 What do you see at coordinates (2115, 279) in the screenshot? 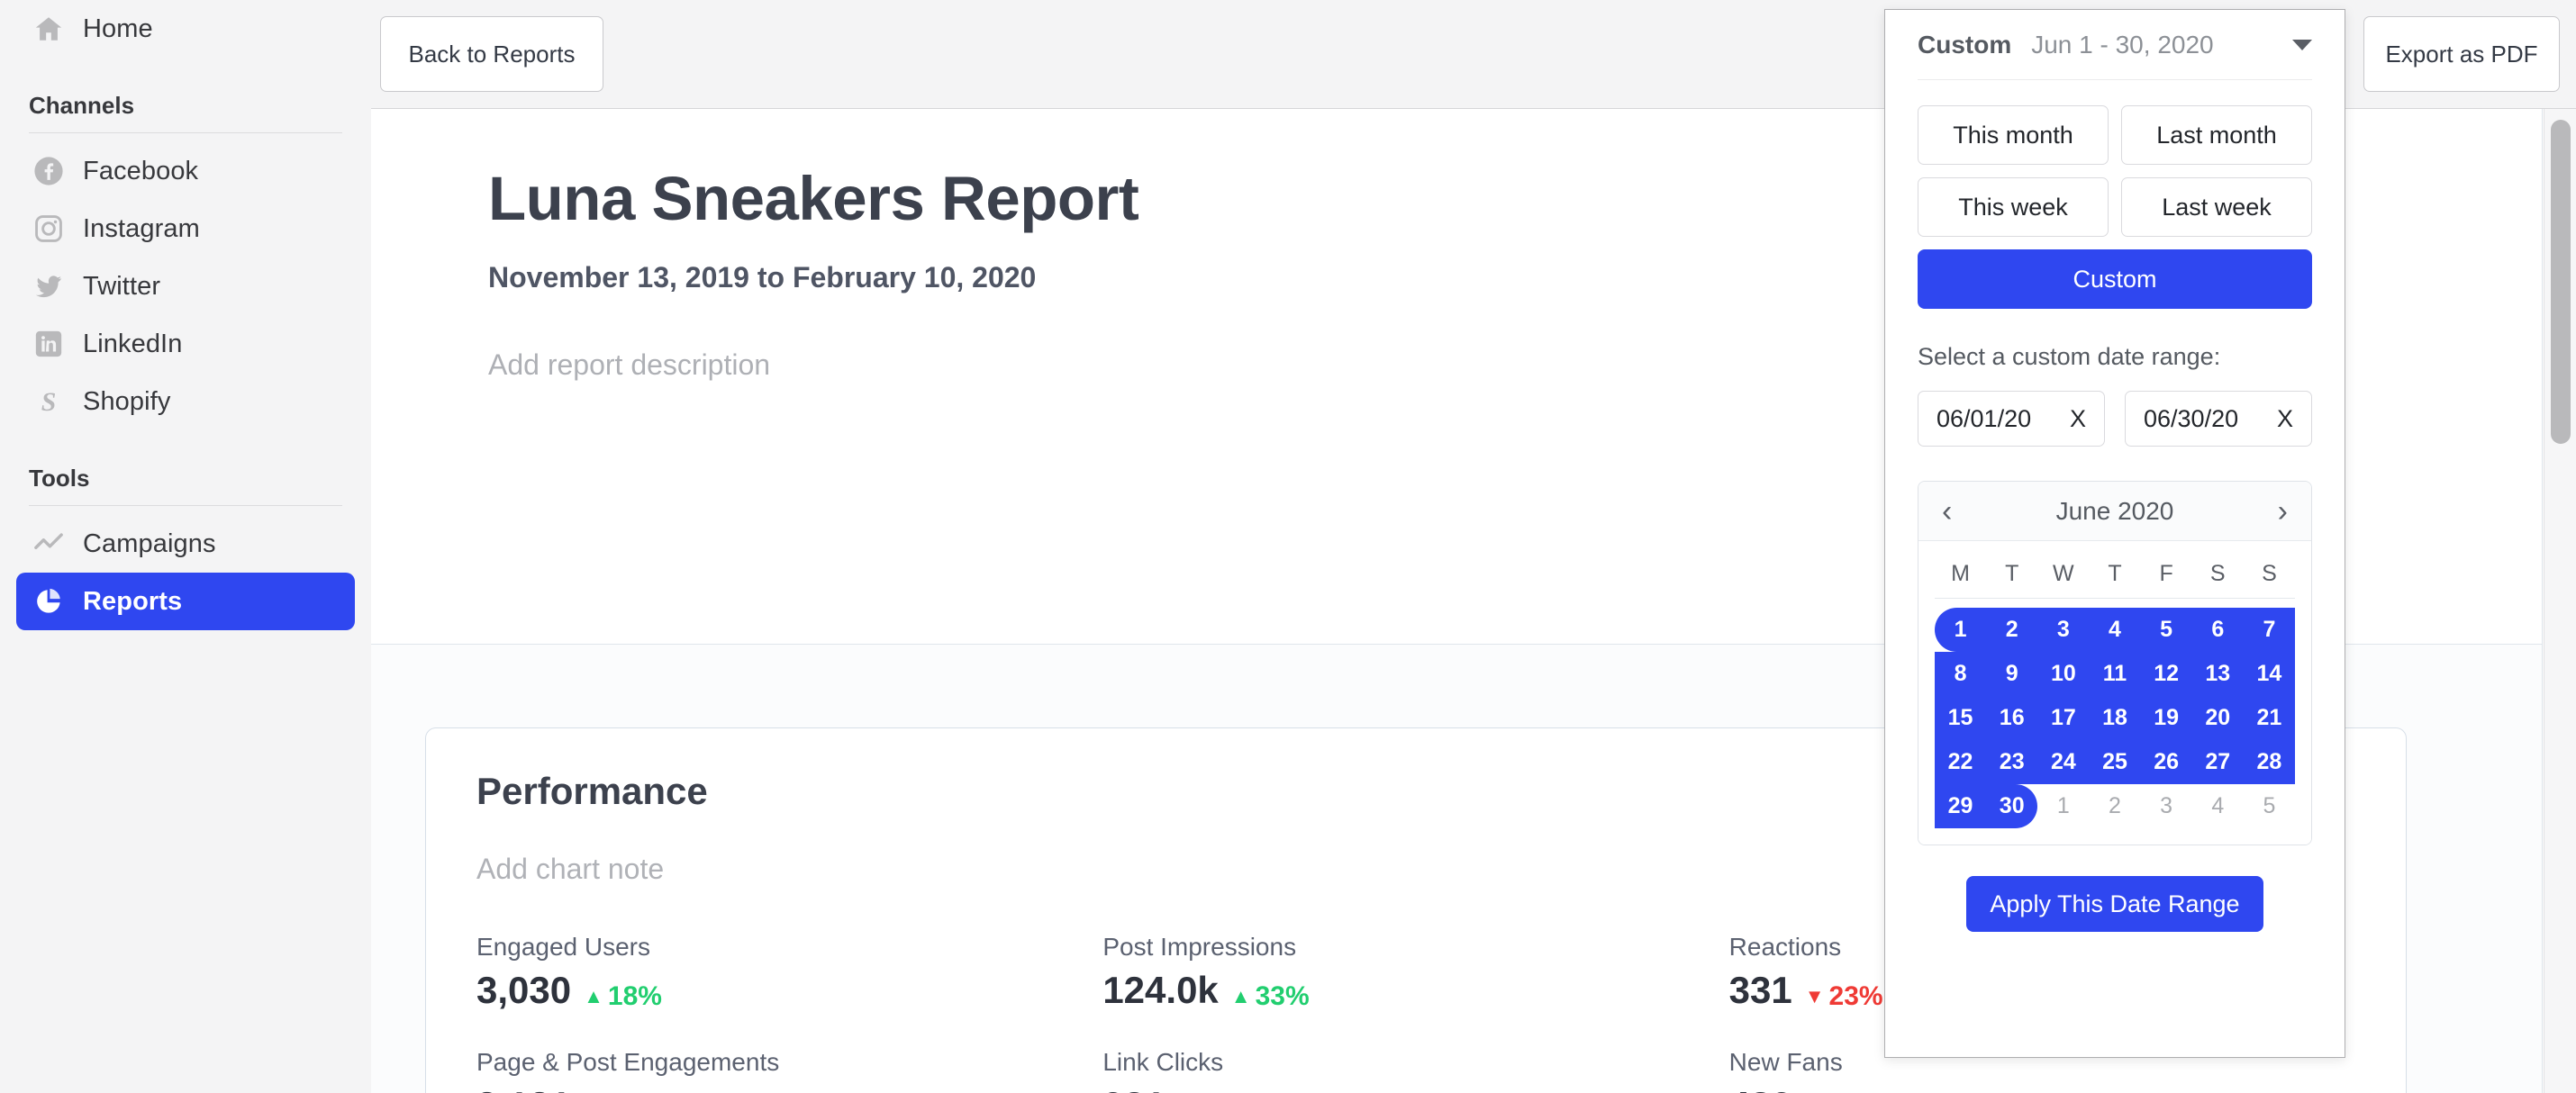
I see `preset-custom: Custom` at bounding box center [2115, 279].